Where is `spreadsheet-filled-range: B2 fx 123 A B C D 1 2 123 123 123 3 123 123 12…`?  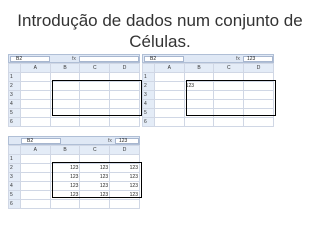 spreadsheet-filled-range: B2 fx 123 A B C D 1 2 123 123 123 3 123 123 12… is located at coordinates (75, 172).